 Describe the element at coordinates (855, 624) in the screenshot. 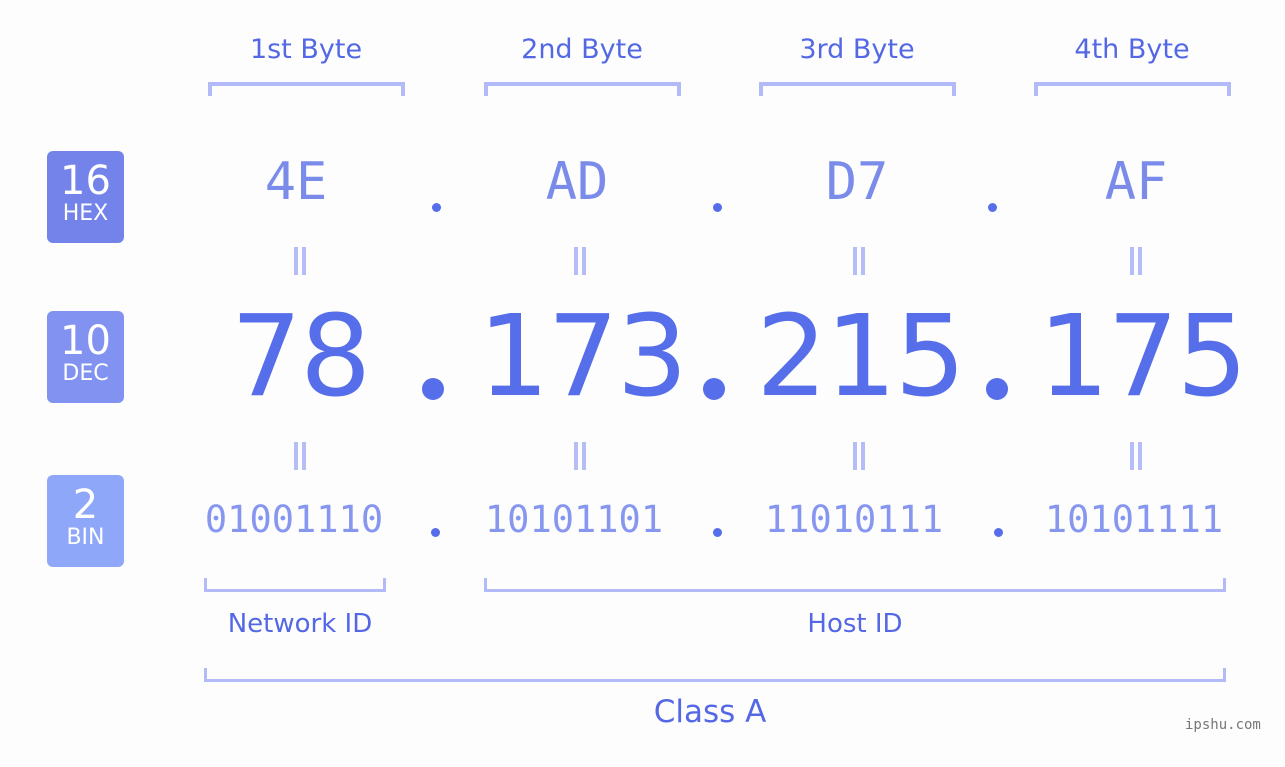

I see `host-id-label: Host ID` at that location.